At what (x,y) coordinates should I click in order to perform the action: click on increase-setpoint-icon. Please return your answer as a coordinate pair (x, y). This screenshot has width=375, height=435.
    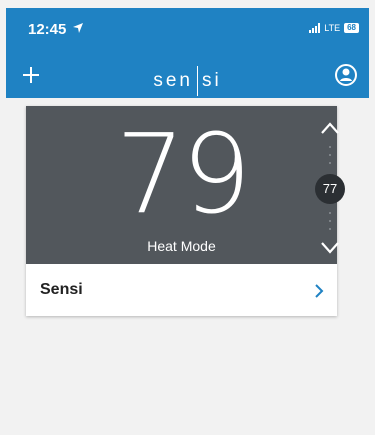
    Looking at the image, I should click on (330, 128).